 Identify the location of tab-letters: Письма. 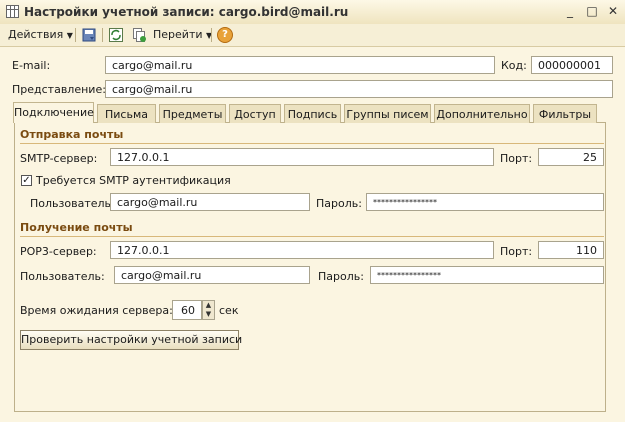
(126, 113).